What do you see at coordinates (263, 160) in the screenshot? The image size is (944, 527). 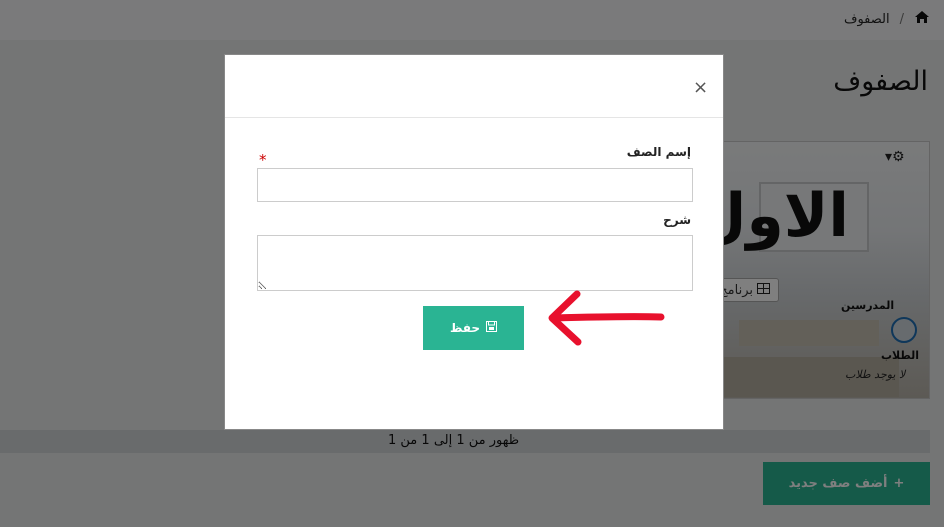 I see `required-marker: *` at bounding box center [263, 160].